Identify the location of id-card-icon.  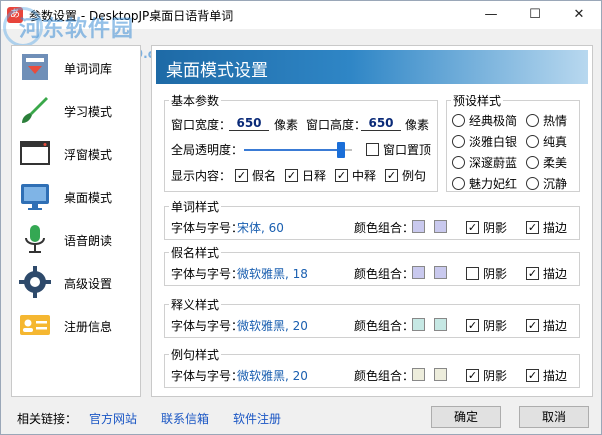
(35, 325).